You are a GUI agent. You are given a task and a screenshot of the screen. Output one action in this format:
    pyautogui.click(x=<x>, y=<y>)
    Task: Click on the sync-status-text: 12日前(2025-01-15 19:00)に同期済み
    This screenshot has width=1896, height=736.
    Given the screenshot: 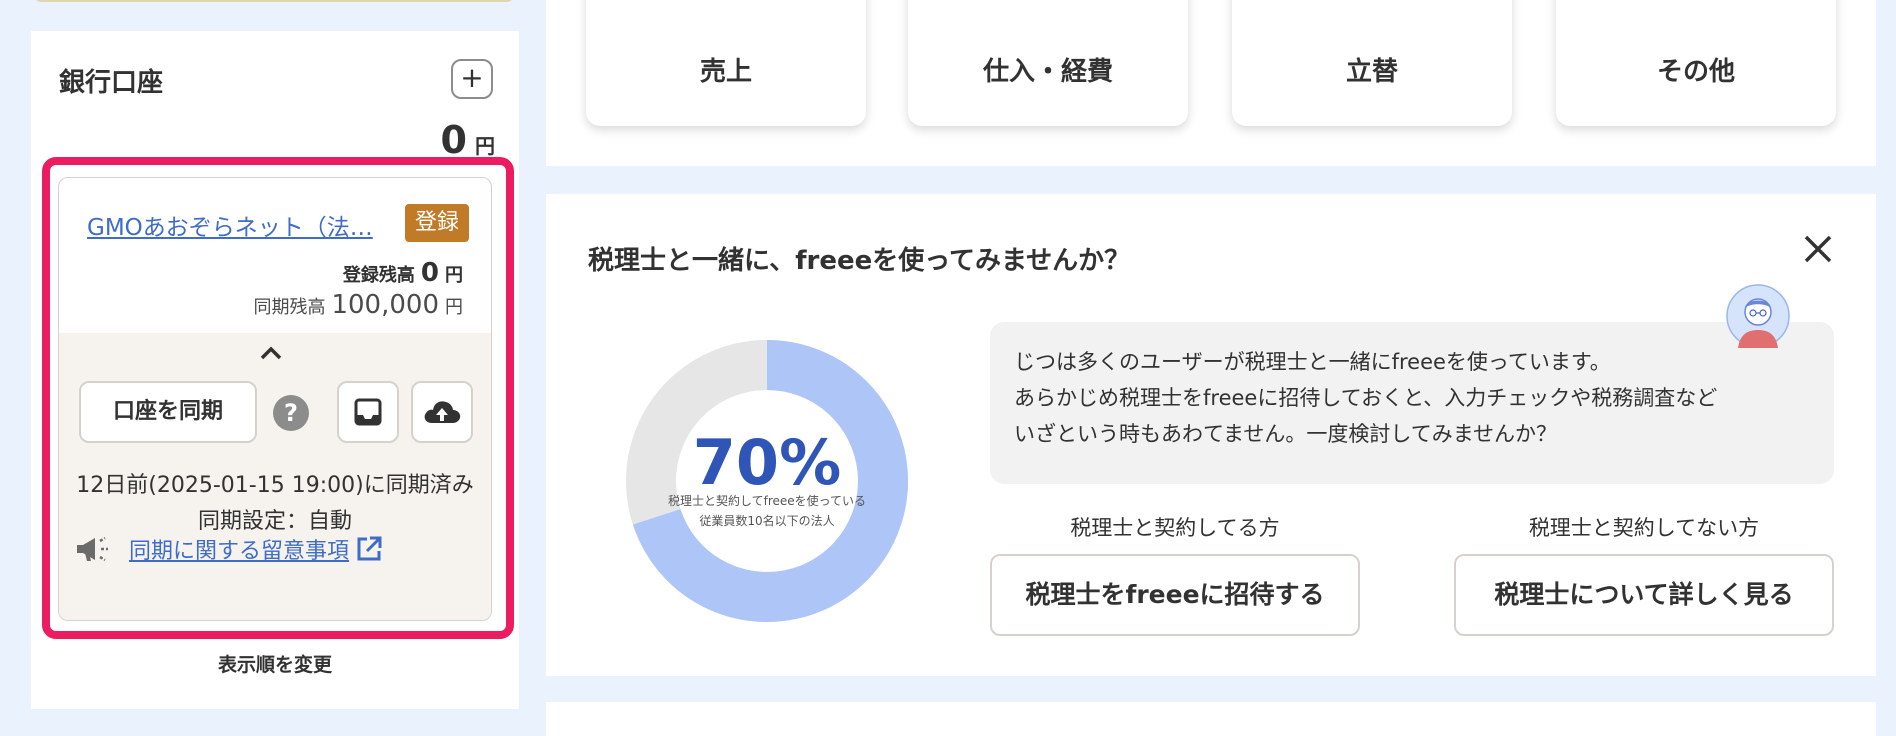 What is the action you would take?
    pyautogui.click(x=275, y=485)
    